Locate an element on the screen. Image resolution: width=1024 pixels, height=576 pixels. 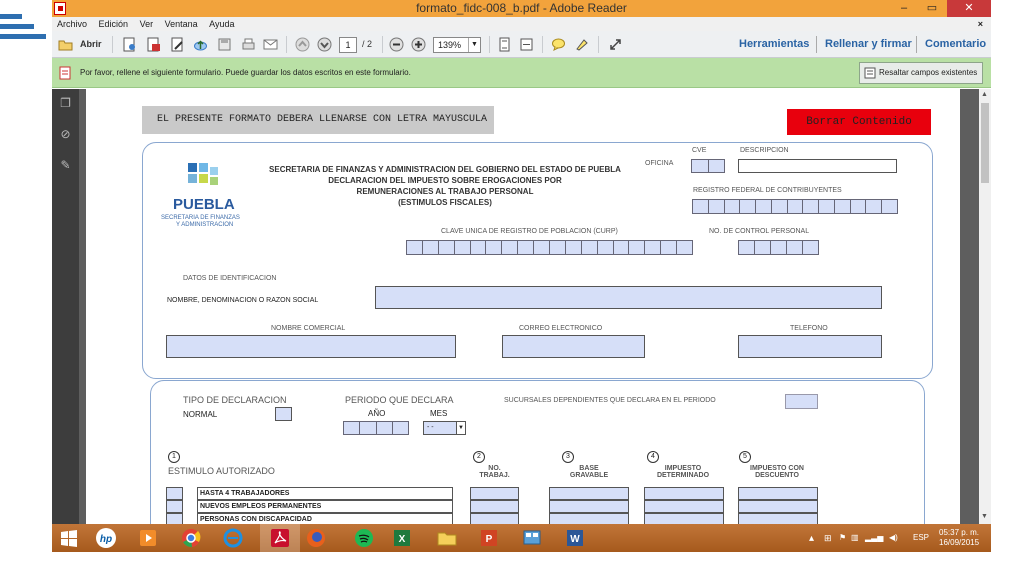
form-title-line: (ESTIMULOS FISCALES) is located at coordinates (445, 202).